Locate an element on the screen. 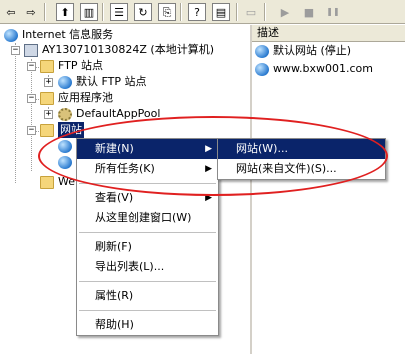 Image resolution: width=405 pixels, height=354 pixels. tree-label-computer: AY130710130824Z (本地计算机) is located at coordinates (128, 49).